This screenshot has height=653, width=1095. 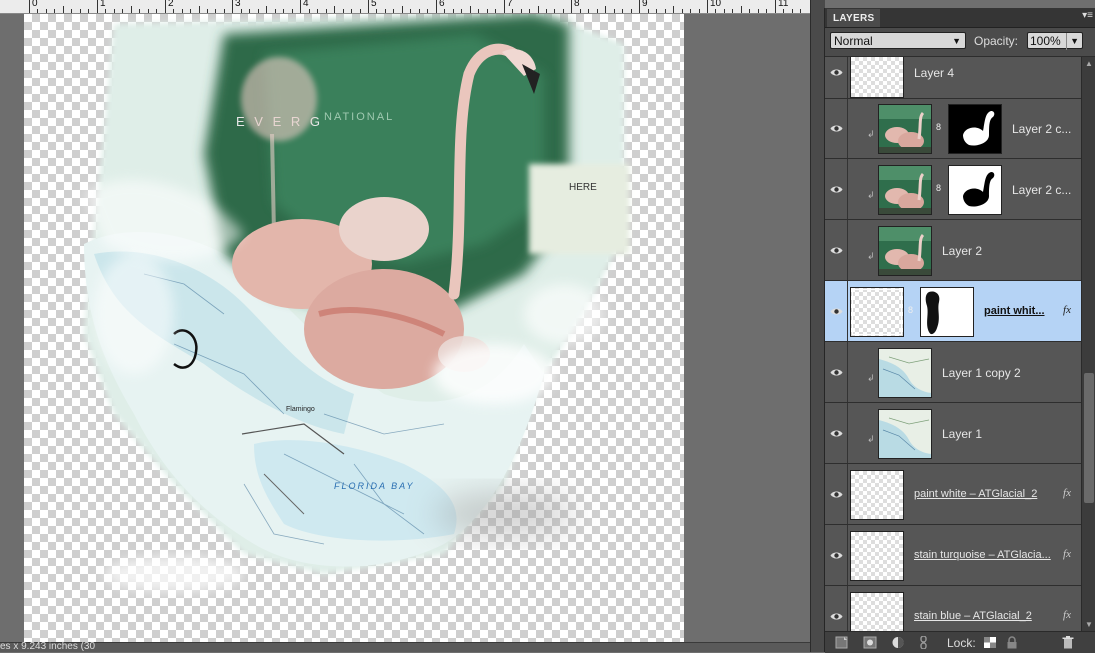 I want to click on layer-name: Layer 1, so click(x=962, y=434).